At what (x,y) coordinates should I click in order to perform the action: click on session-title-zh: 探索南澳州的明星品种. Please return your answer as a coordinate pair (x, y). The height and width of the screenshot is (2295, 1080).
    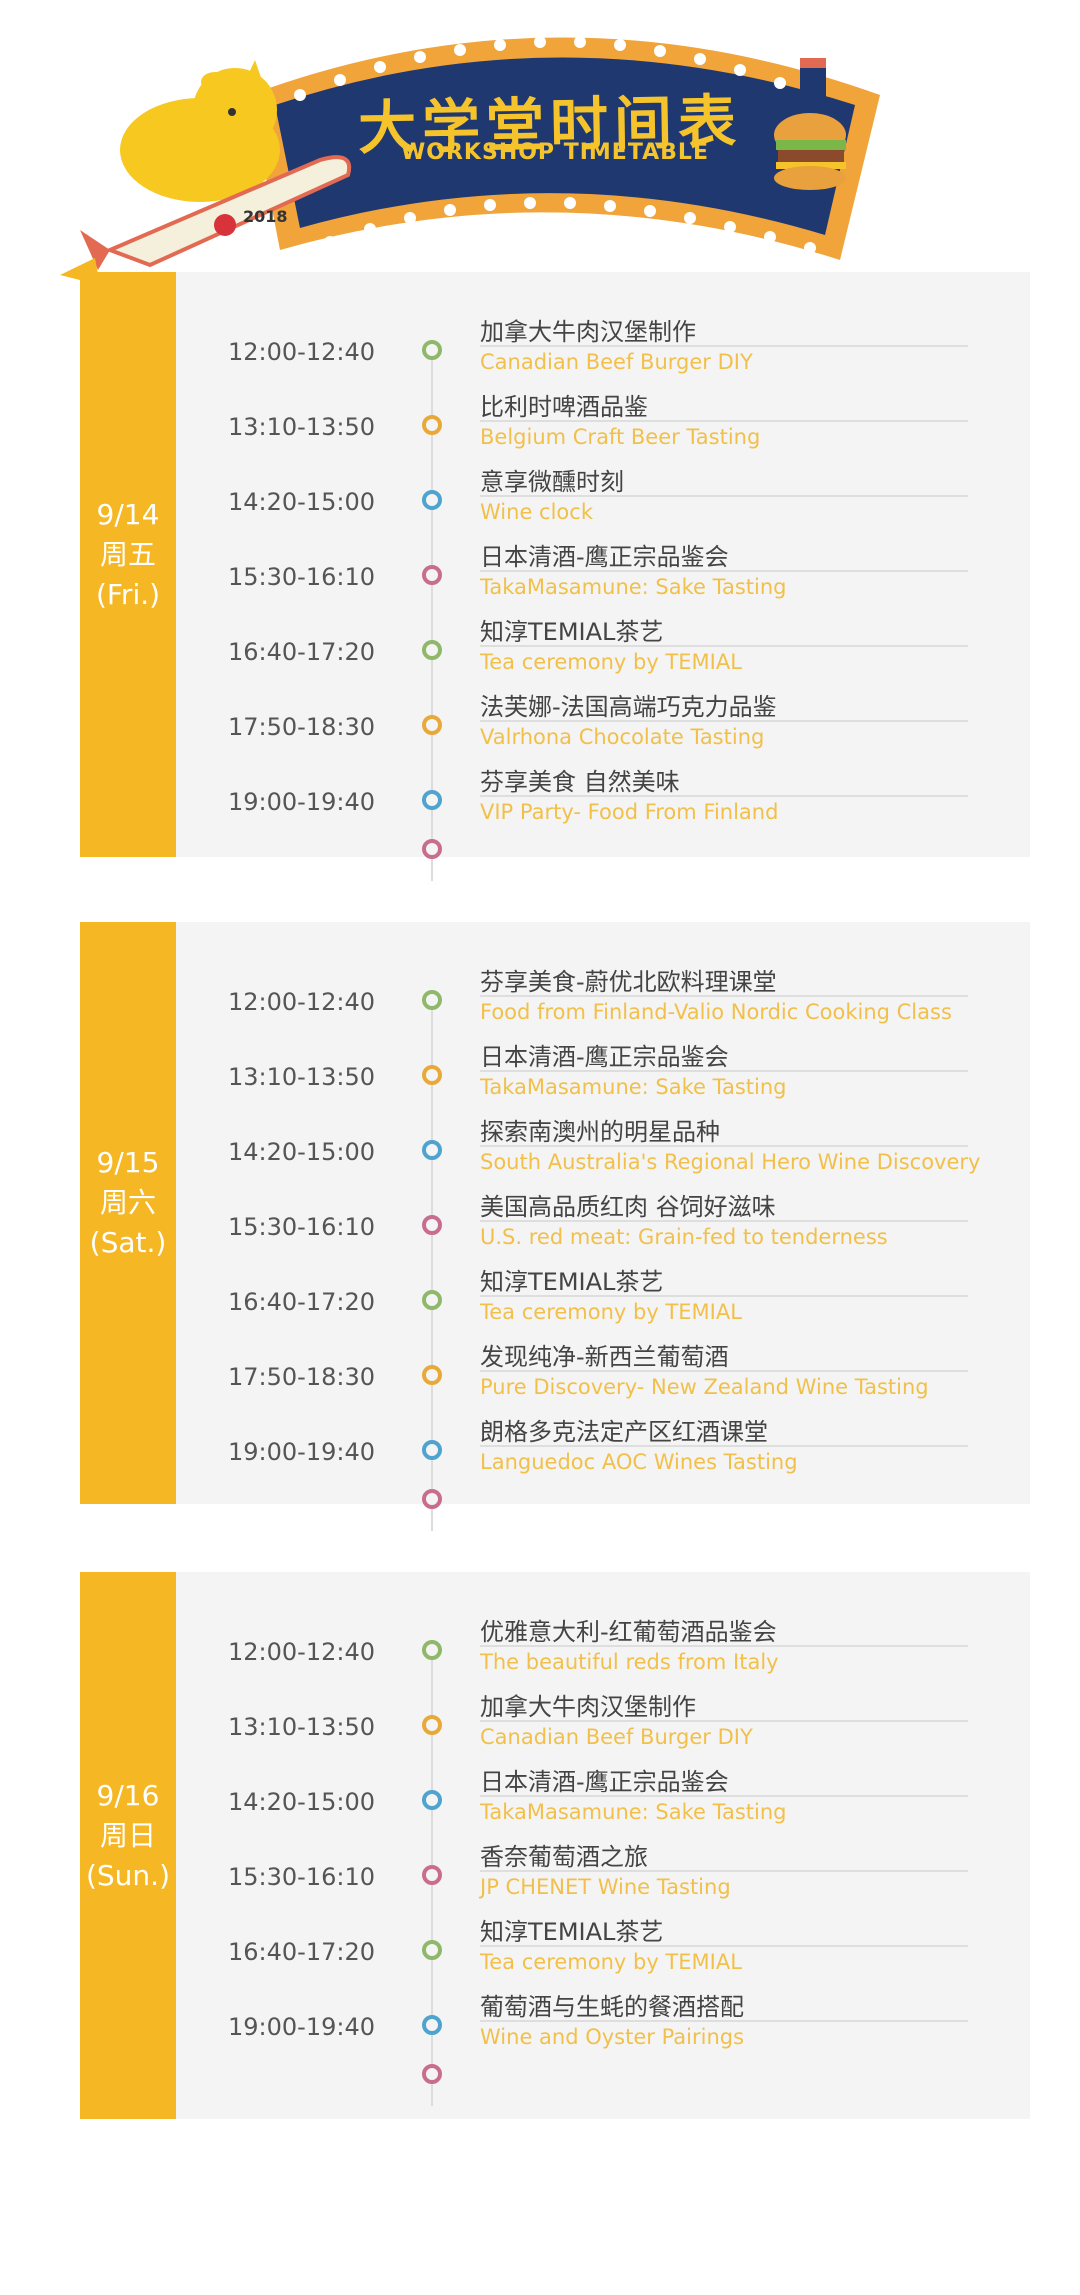
    Looking at the image, I should click on (600, 1132).